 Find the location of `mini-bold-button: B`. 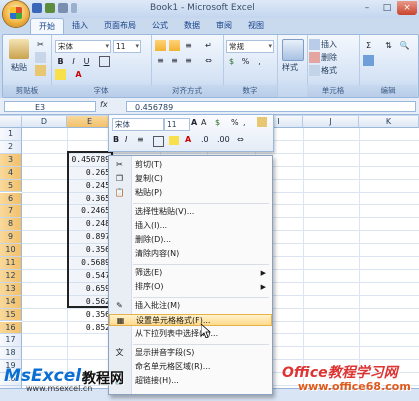

mini-bold-button: B is located at coordinates (116, 139).